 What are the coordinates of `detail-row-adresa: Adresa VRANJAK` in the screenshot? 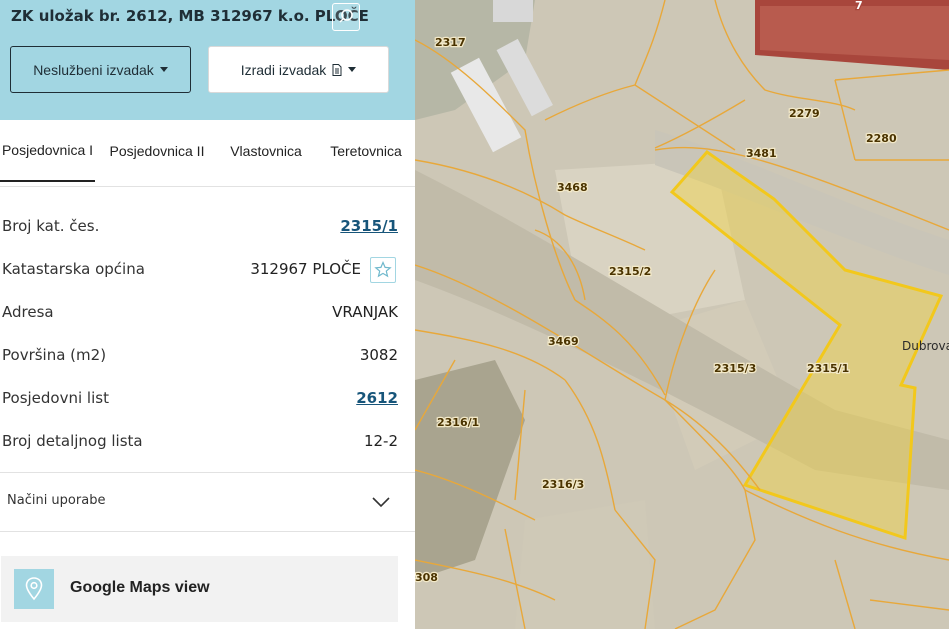 It's located at (207, 312).